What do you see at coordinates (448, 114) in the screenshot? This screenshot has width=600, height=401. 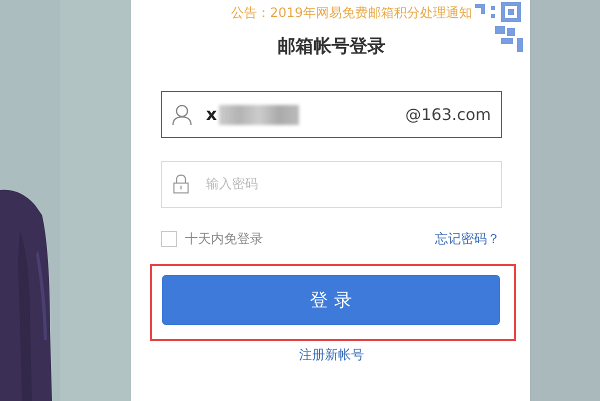 I see `domain-suffix: @163.com` at bounding box center [448, 114].